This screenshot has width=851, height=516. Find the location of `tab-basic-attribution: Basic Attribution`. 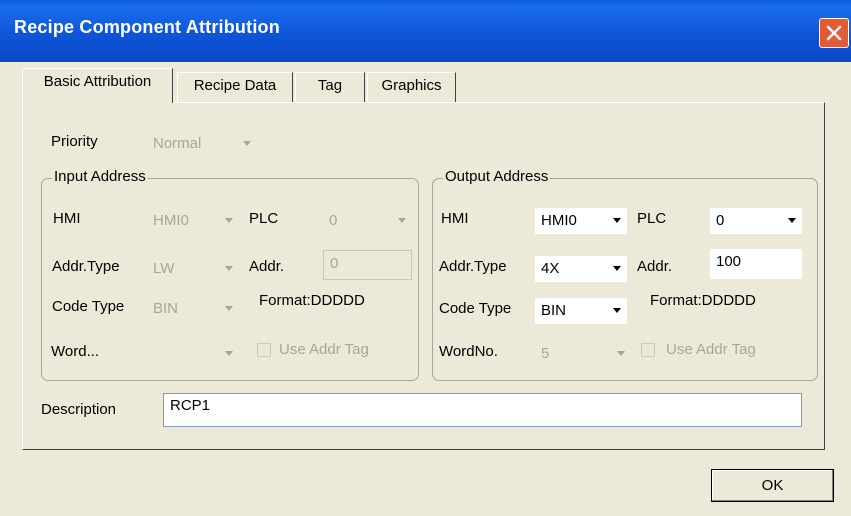

tab-basic-attribution: Basic Attribution is located at coordinates (97, 85).